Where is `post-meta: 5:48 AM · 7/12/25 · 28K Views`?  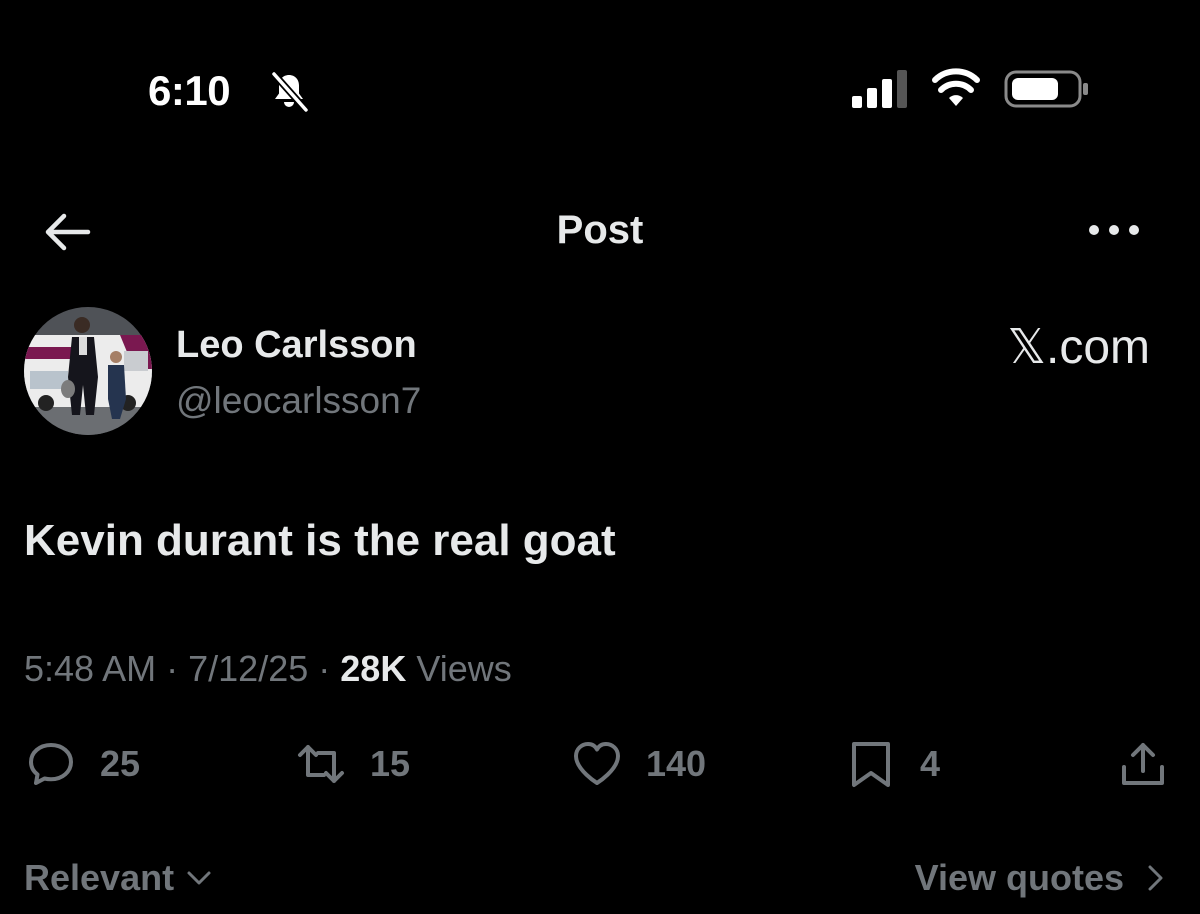 post-meta: 5:48 AM · 7/12/25 · 28K Views is located at coordinates (268, 669).